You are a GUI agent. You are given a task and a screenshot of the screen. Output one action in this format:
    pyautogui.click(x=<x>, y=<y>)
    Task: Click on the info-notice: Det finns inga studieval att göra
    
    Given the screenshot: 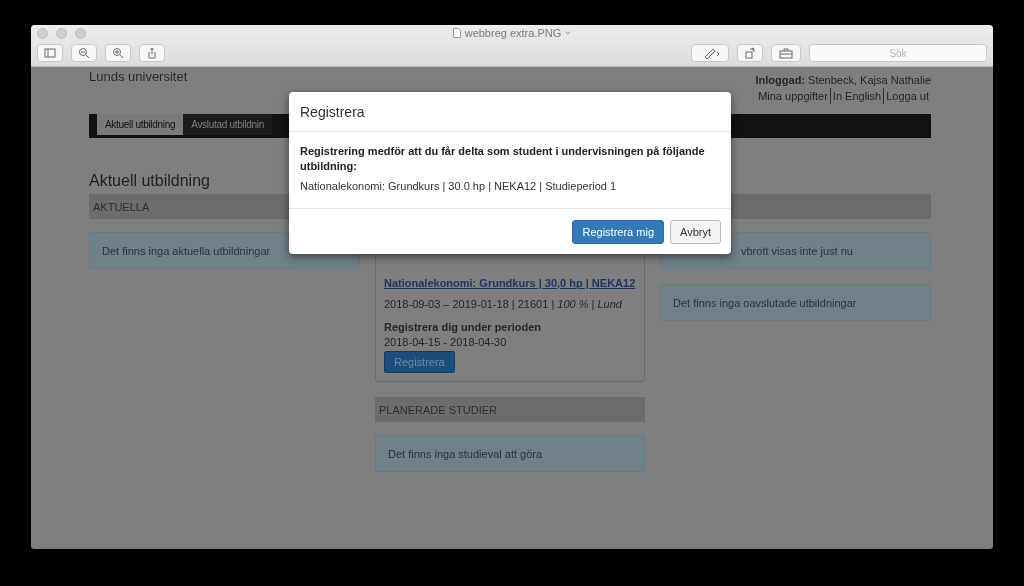 What is the action you would take?
    pyautogui.click(x=510, y=453)
    